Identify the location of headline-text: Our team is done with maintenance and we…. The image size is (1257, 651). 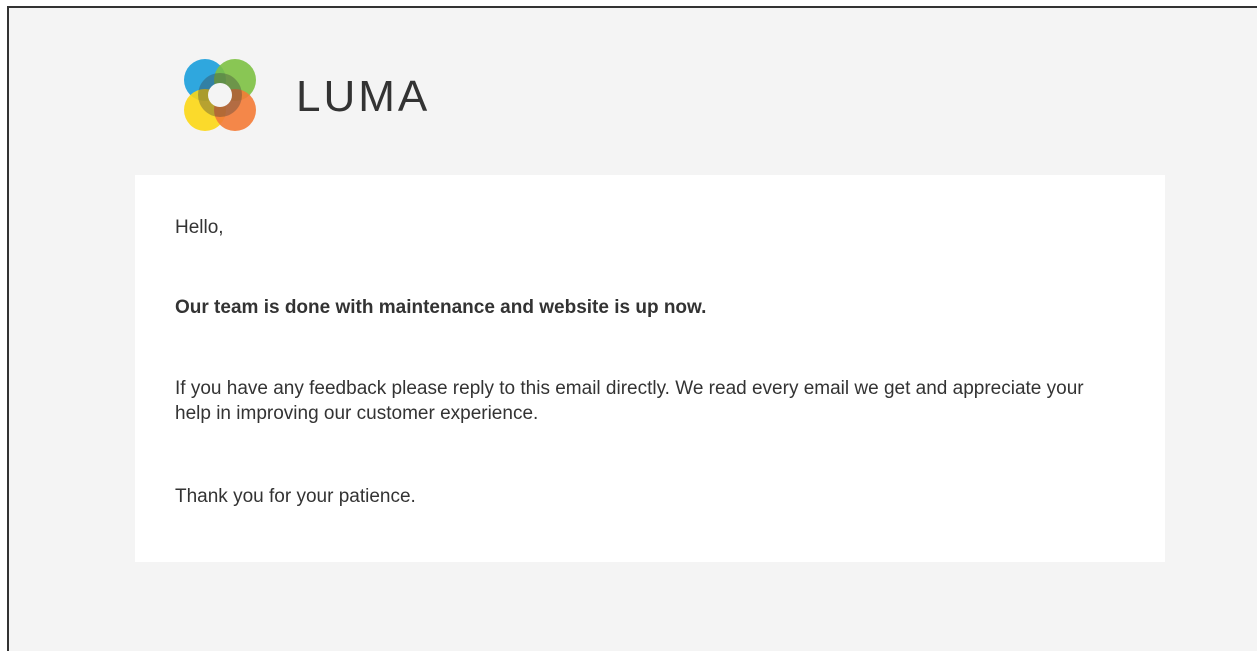
(441, 307).